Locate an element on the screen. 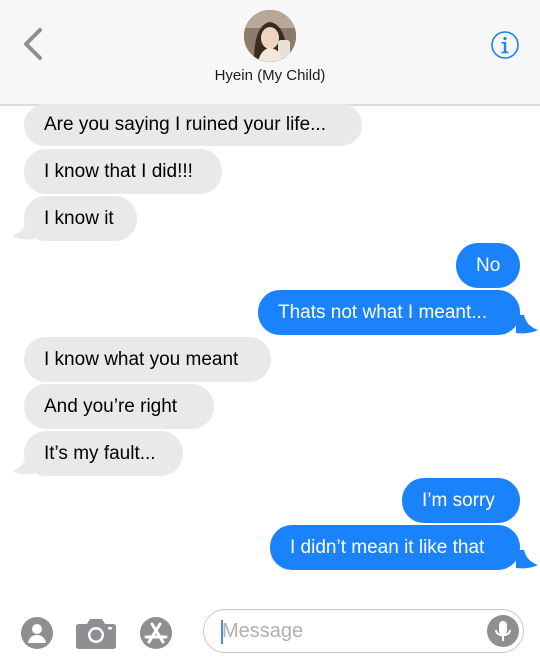 The height and width of the screenshot is (665, 540). incoming-message: And you’re right is located at coordinates (119, 406).